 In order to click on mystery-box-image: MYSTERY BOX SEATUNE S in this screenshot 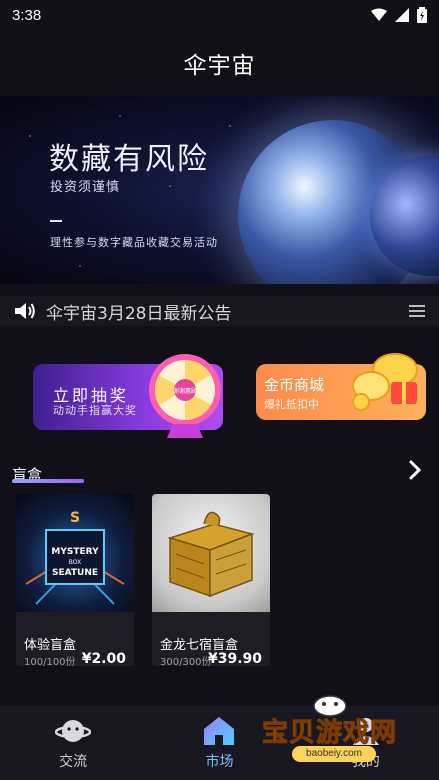, I will do `click(75, 553)`.